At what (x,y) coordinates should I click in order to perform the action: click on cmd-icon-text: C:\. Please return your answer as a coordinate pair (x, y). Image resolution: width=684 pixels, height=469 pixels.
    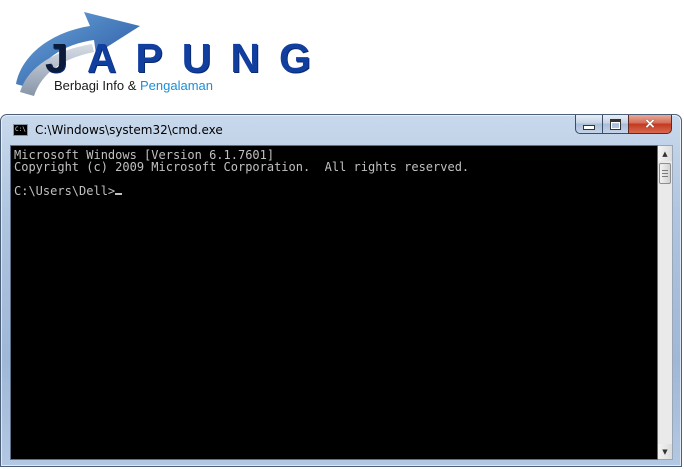
    Looking at the image, I should click on (20, 129).